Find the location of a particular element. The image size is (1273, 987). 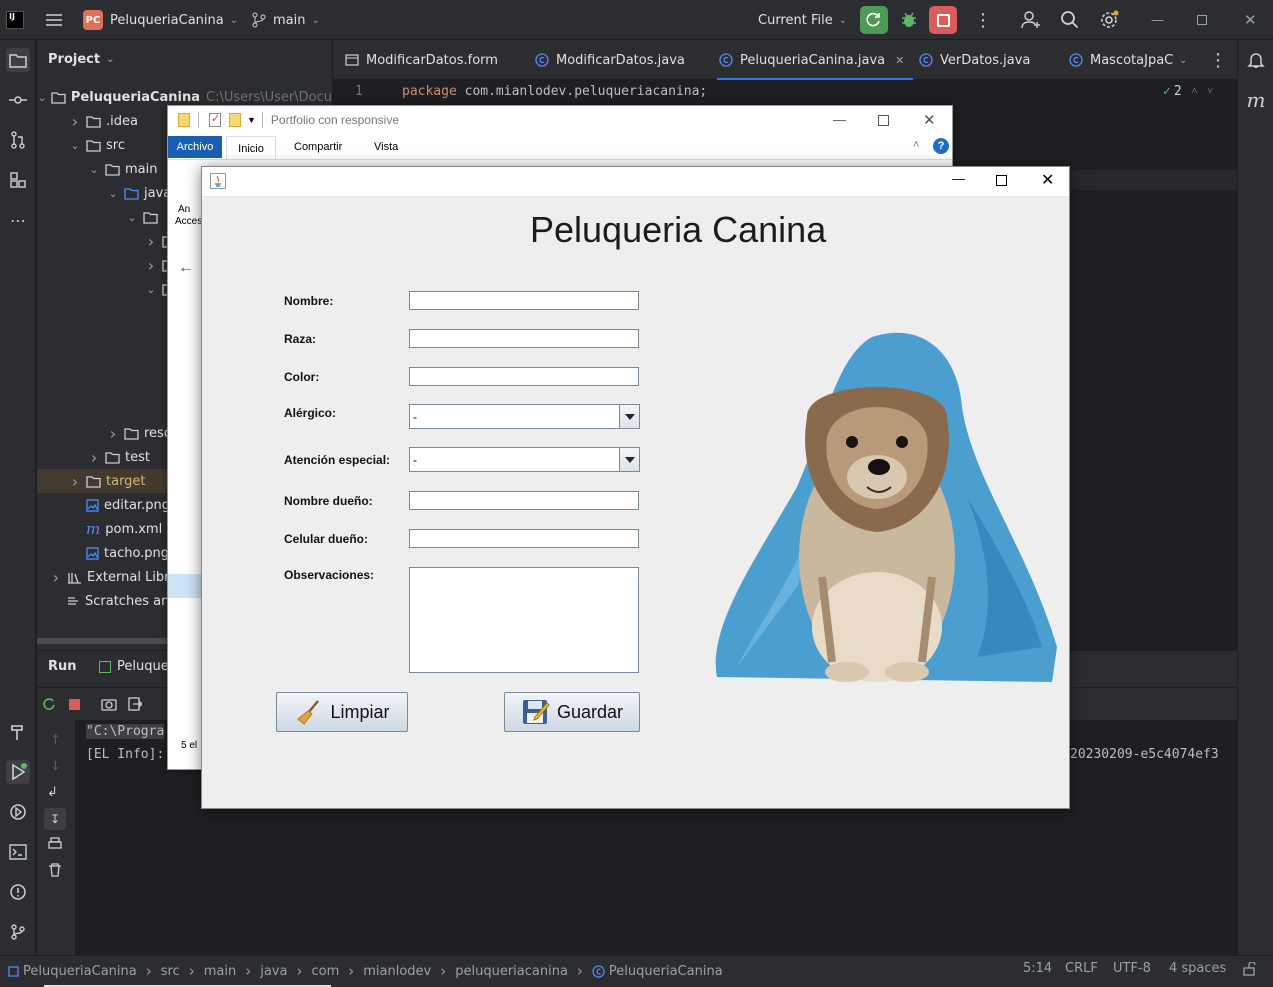

run-config-selector: Current File ⌄ is located at coordinates (802, 20).